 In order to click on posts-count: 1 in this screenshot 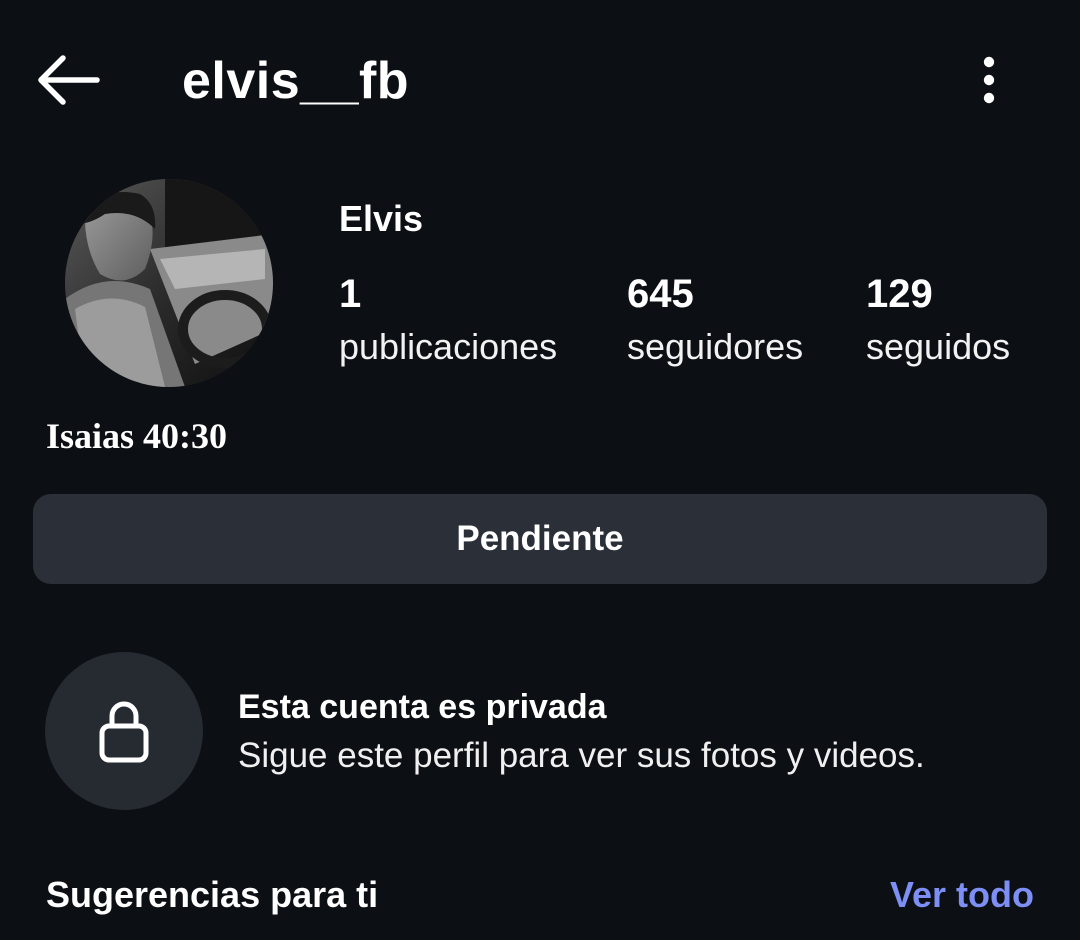, I will do `click(350, 294)`.